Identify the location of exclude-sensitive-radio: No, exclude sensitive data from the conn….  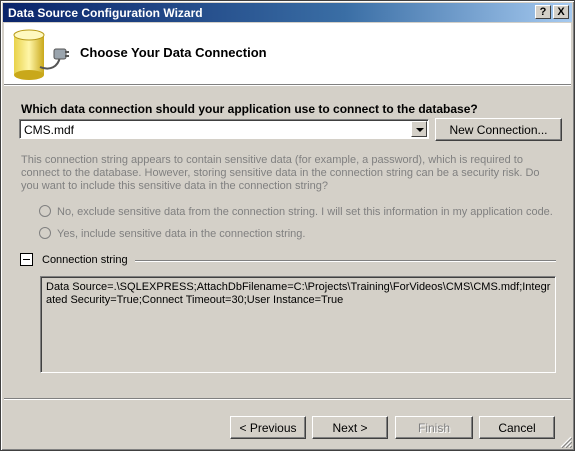
(296, 211).